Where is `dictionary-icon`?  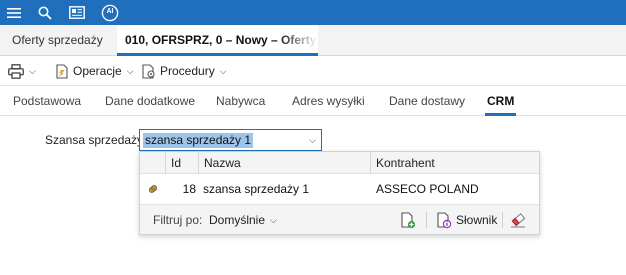
dictionary-icon is located at coordinates (444, 219).